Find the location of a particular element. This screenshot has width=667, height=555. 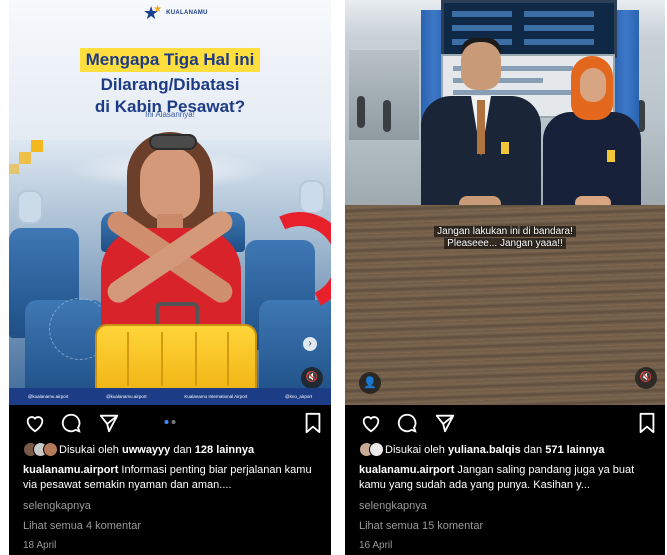

carousel-next-icon: › is located at coordinates (310, 344).